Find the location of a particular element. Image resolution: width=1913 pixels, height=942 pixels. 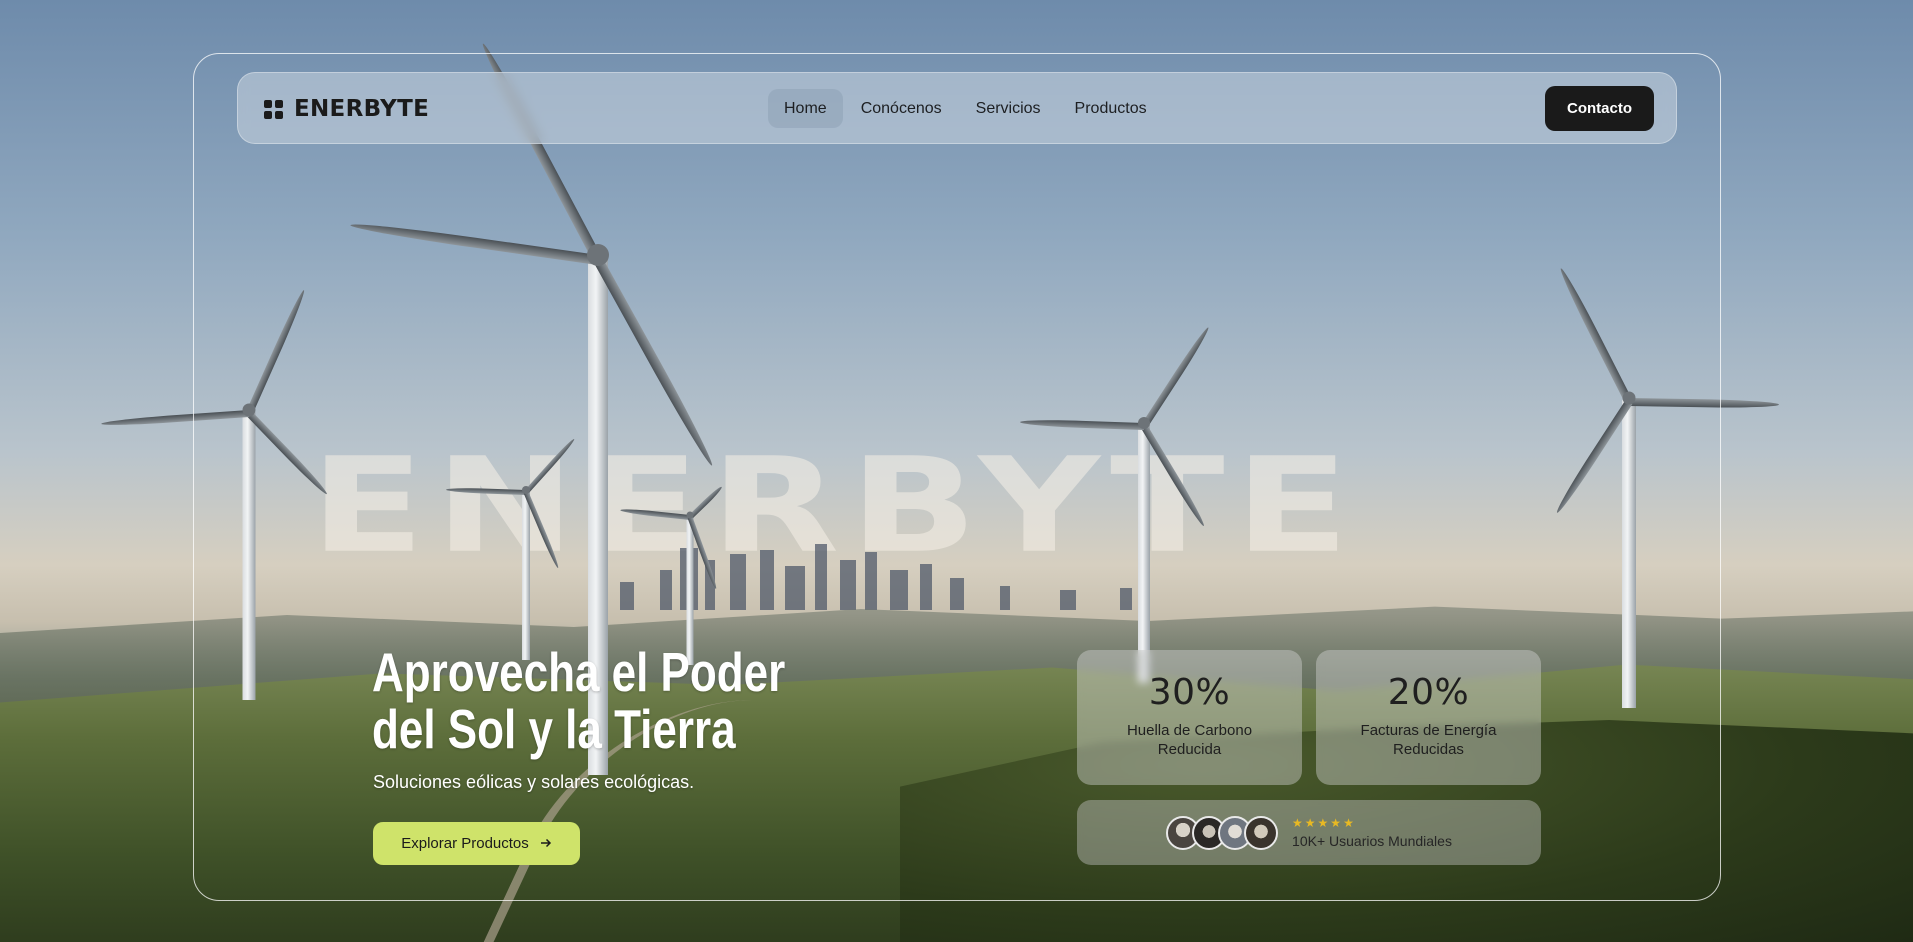

stat-value: 20% is located at coordinates (1428, 692).